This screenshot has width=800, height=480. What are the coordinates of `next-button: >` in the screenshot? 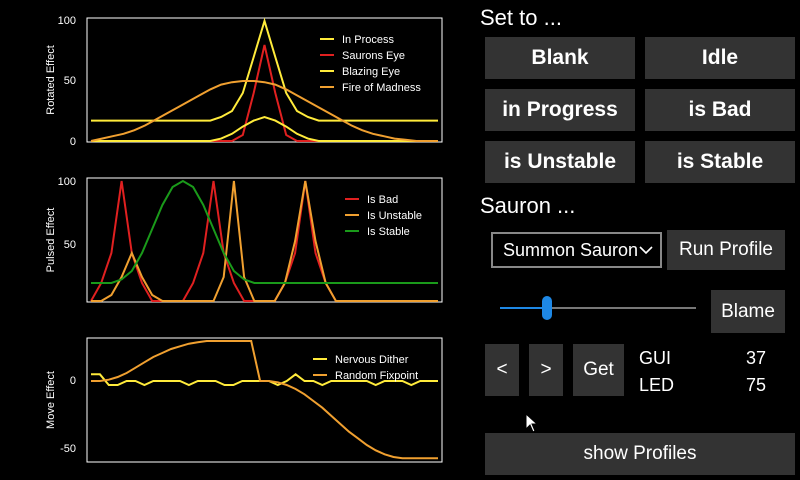 It's located at (546, 370).